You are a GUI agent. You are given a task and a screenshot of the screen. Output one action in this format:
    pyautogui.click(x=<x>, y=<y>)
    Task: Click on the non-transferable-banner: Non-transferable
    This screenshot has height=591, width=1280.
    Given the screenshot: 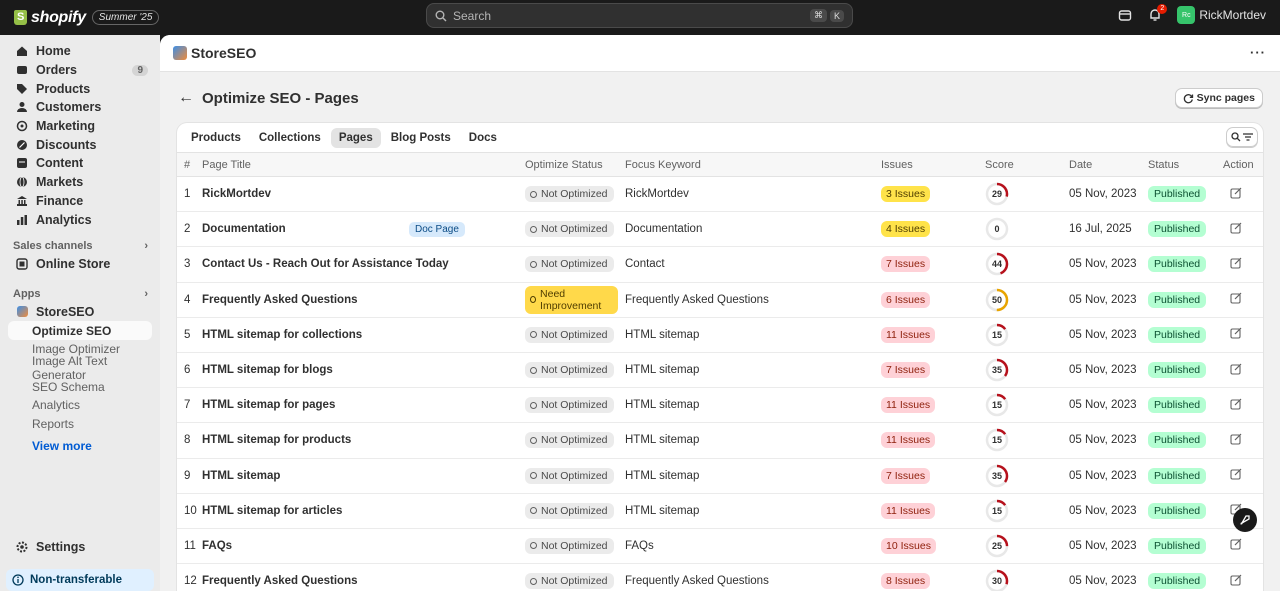 What is the action you would take?
    pyautogui.click(x=80, y=580)
    